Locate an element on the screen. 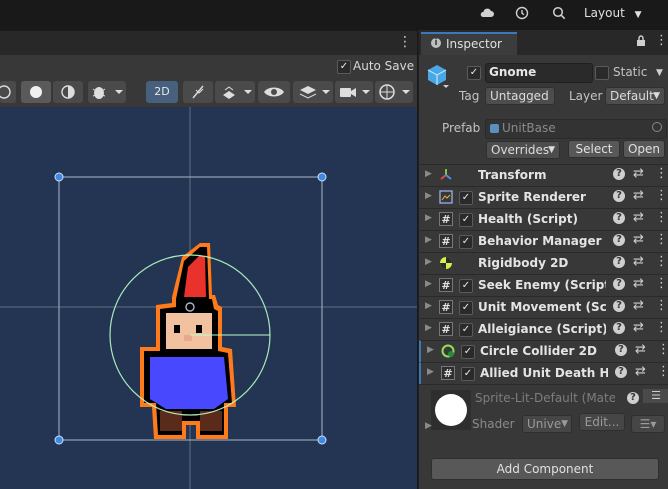 This screenshot has width=668, height=489. draw-mode-button is located at coordinates (8, 92).